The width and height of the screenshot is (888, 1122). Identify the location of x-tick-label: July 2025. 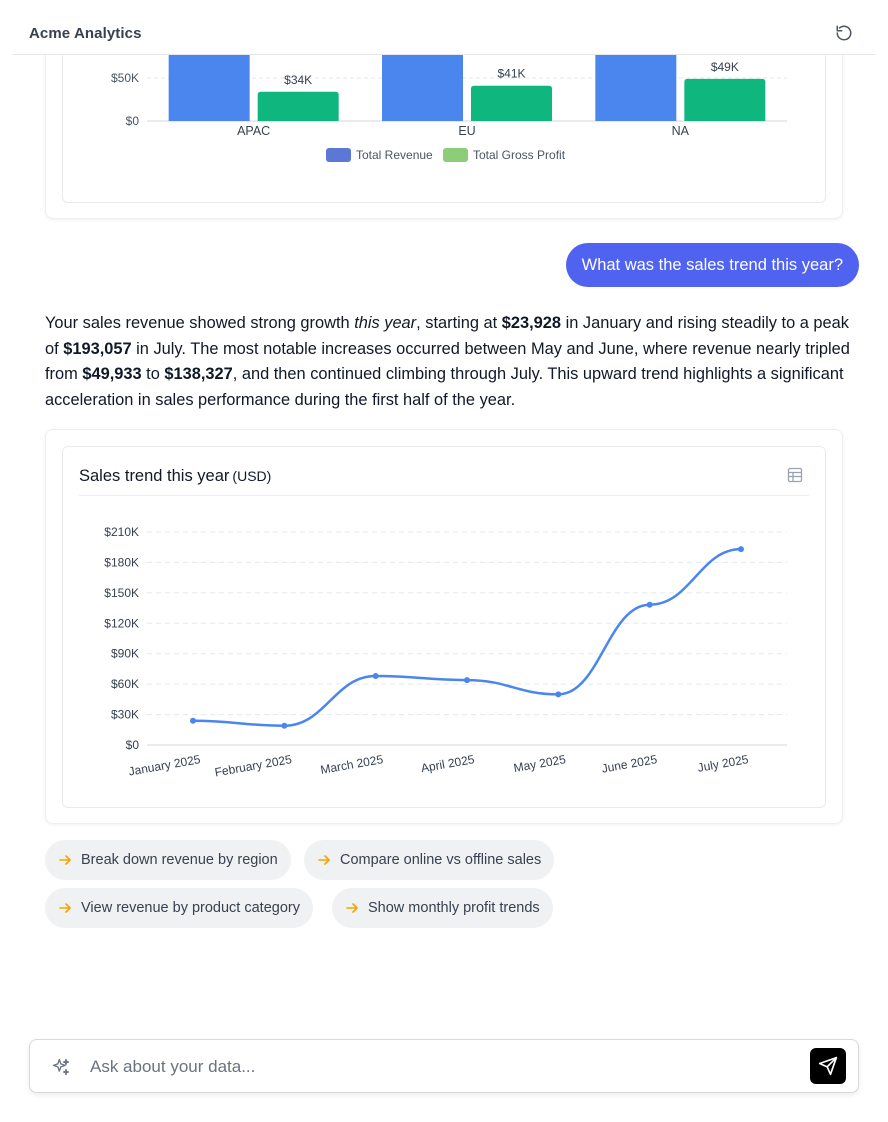
(722, 763).